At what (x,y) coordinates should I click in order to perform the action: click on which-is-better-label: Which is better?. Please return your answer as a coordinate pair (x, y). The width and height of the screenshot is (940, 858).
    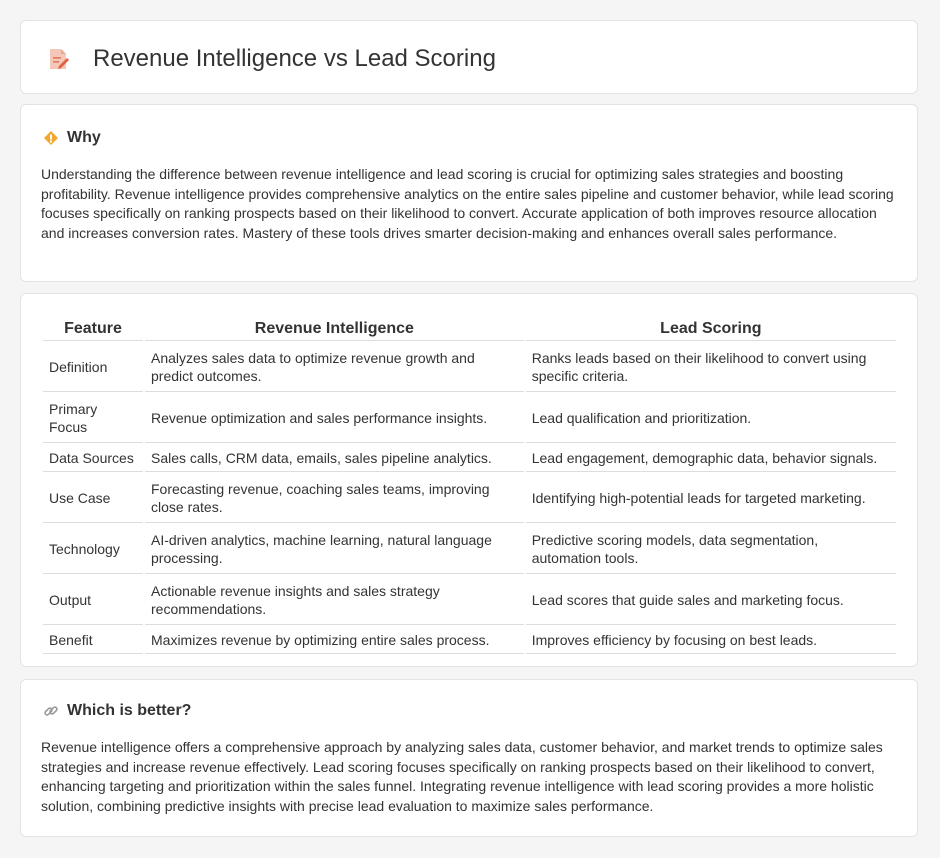
    Looking at the image, I should click on (129, 710).